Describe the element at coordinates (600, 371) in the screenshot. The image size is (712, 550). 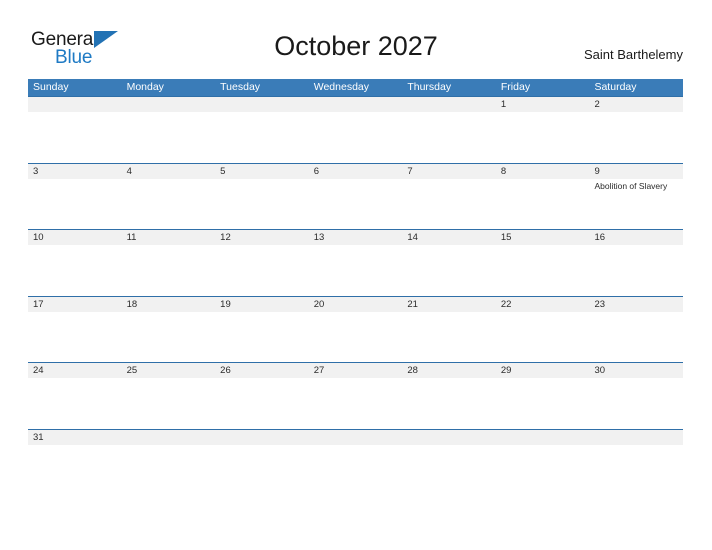
I see `day-number: 30` at that location.